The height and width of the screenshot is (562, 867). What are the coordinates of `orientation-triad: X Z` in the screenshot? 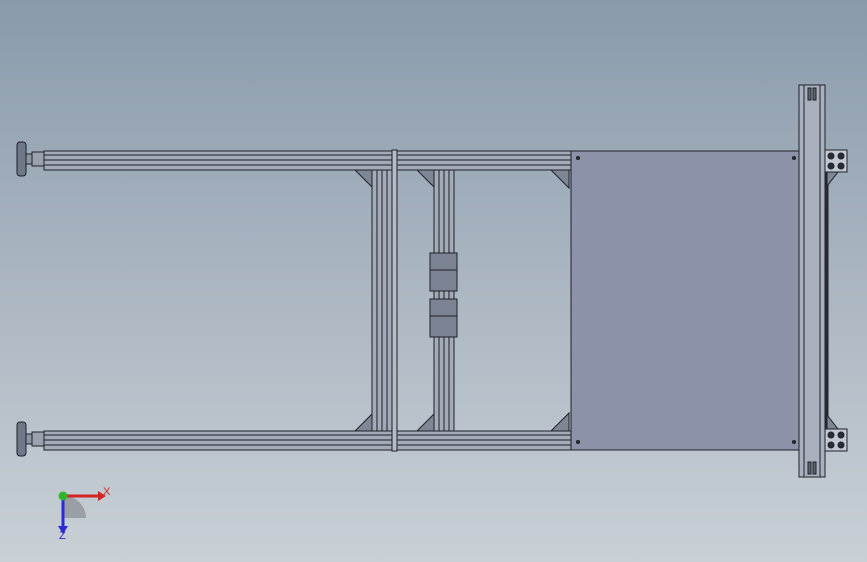 It's located at (80, 513).